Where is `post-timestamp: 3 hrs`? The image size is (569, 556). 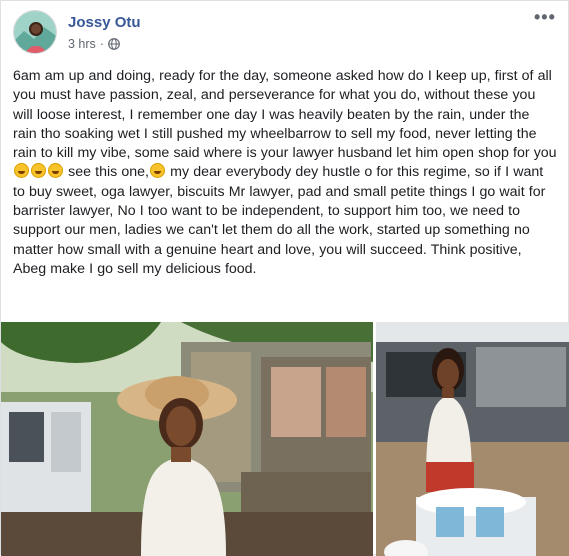
post-timestamp: 3 hrs is located at coordinates (82, 44).